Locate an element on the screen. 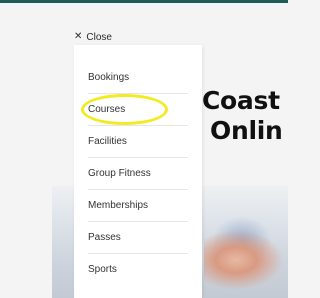  header-accent-bar is located at coordinates (144, 1).